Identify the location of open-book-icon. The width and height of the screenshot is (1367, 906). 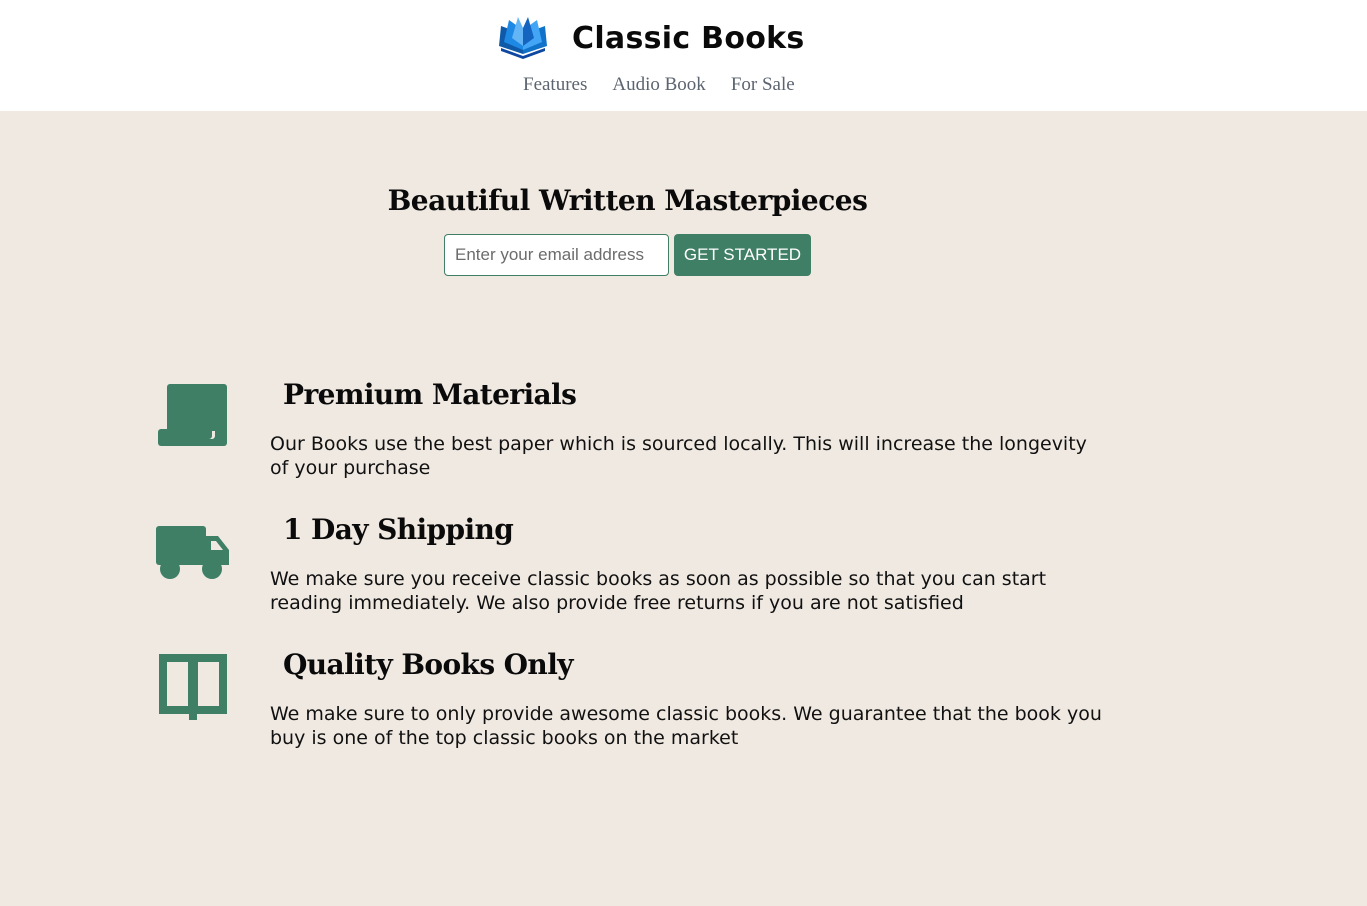
(193, 687).